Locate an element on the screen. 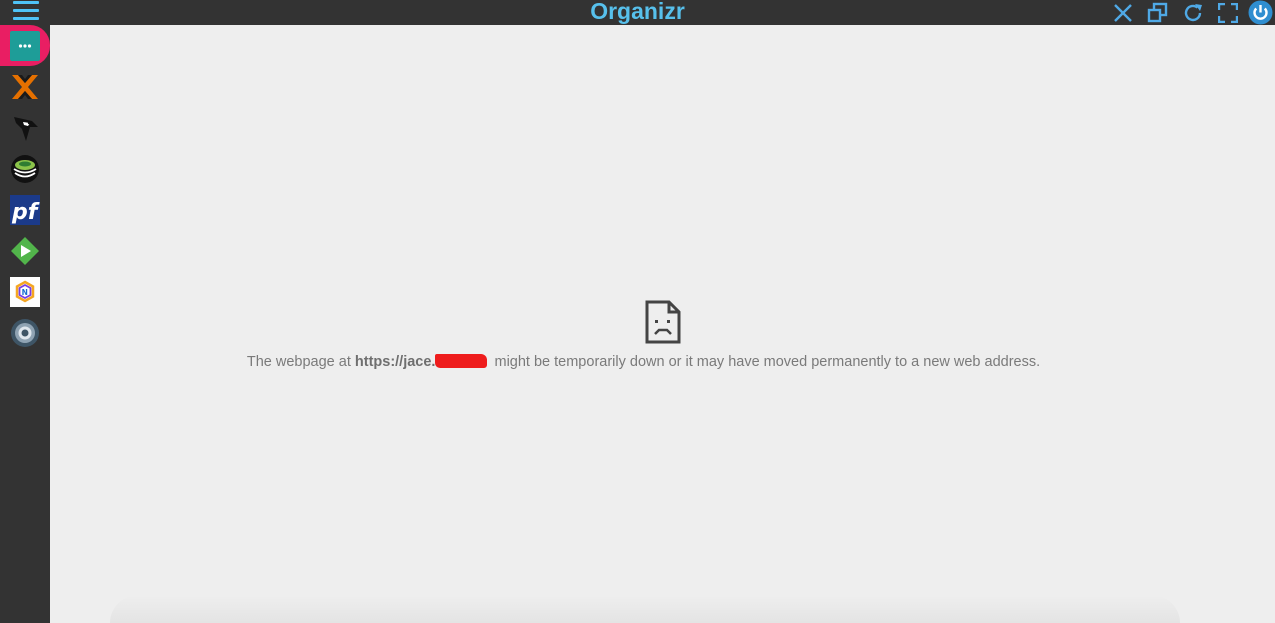  nextcloud-hex-icon: N is located at coordinates (25, 291).